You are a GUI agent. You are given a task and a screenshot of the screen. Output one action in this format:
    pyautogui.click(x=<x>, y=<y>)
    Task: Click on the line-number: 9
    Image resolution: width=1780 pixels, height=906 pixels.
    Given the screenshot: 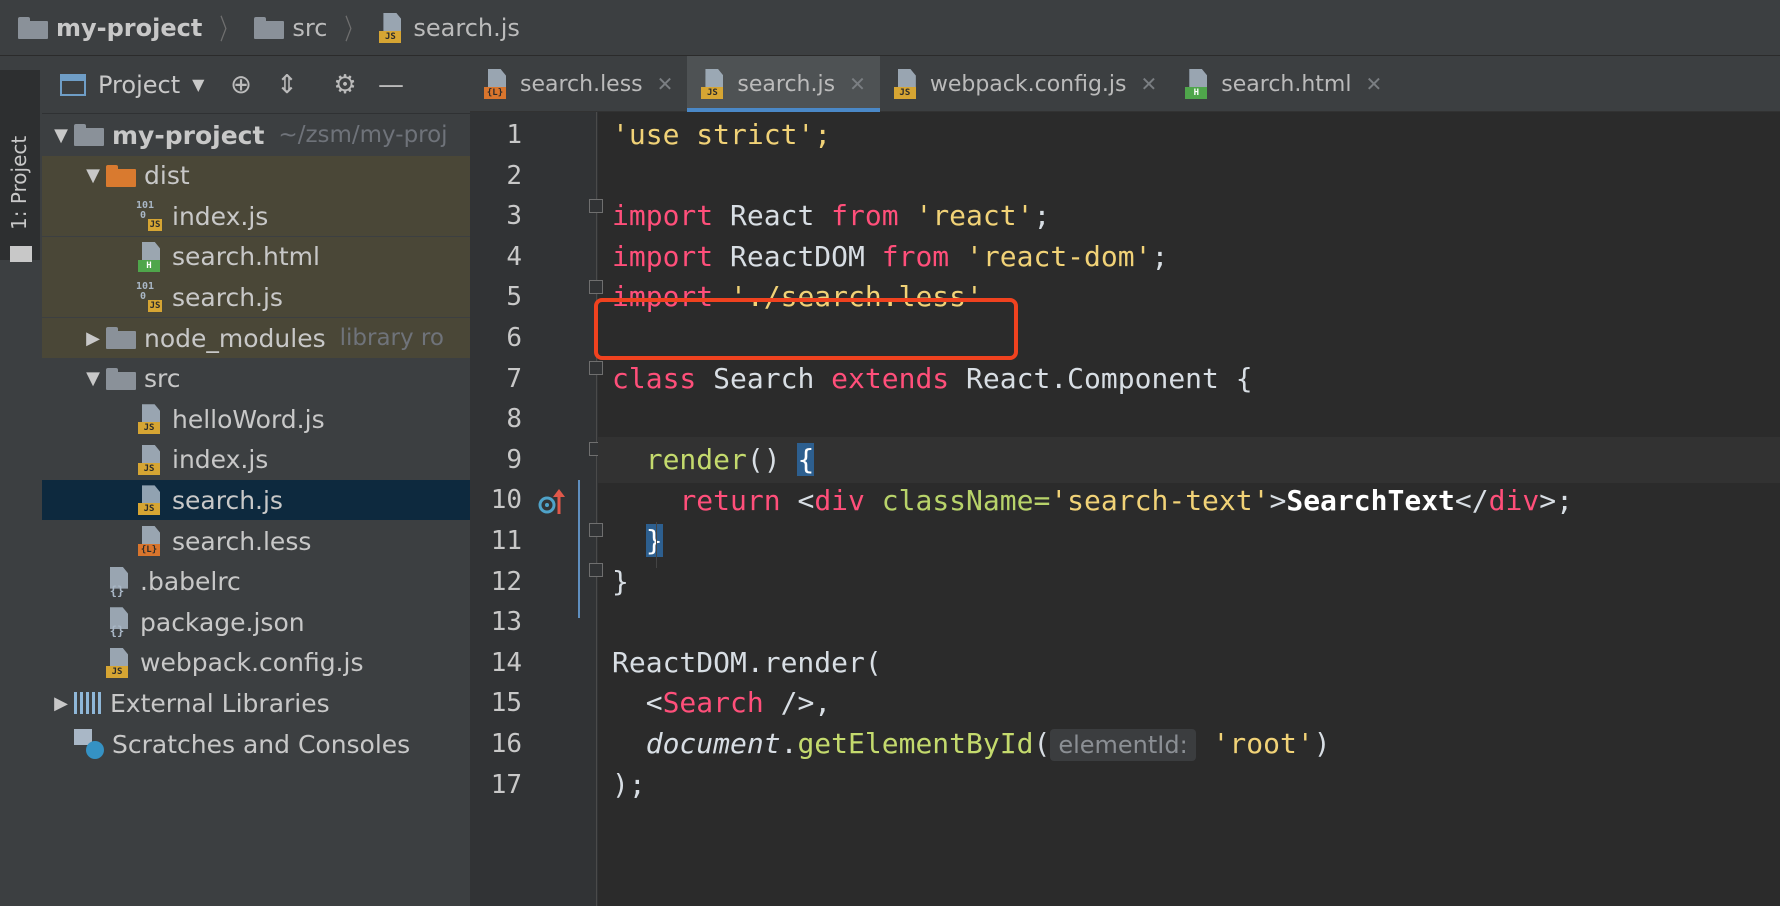 What is the action you would take?
    pyautogui.click(x=514, y=459)
    